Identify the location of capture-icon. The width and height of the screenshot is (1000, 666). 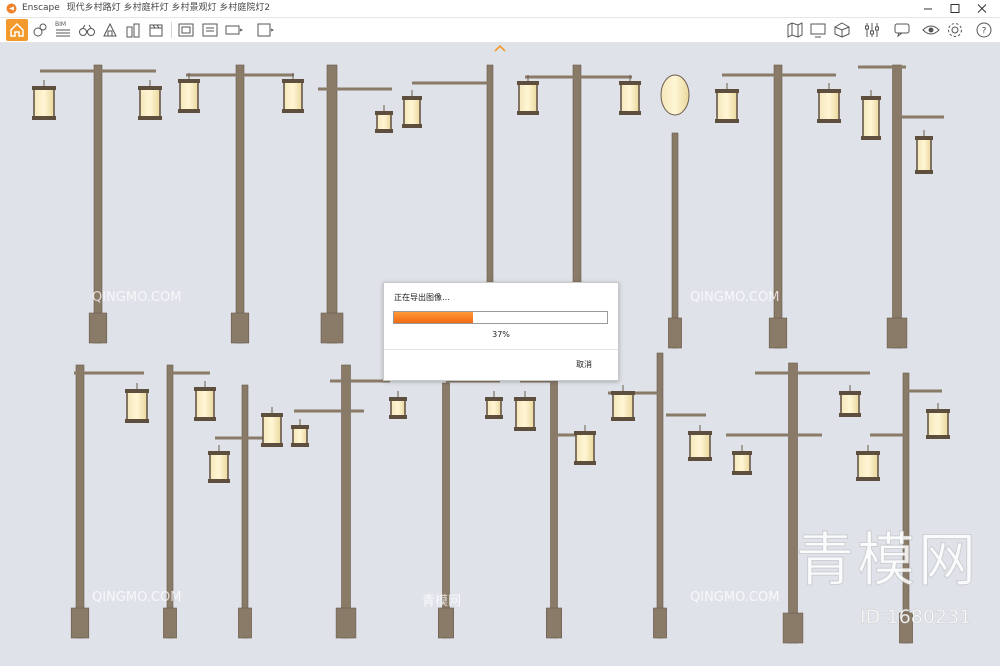
(186, 30).